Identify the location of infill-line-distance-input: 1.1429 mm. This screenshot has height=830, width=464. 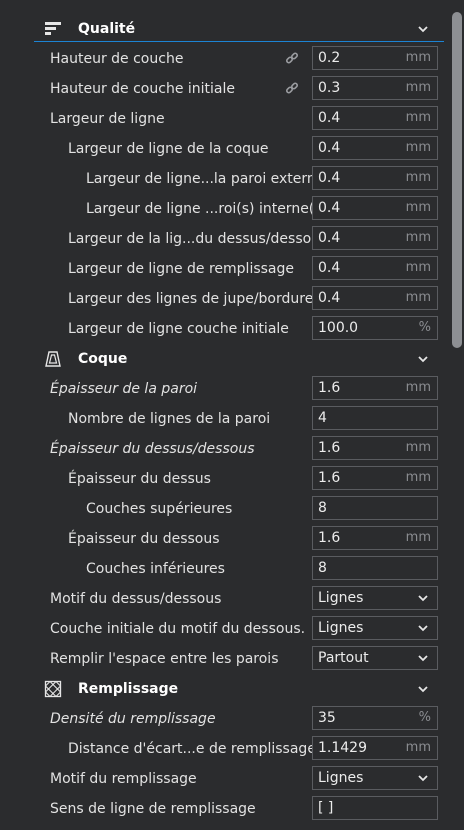
(375, 748).